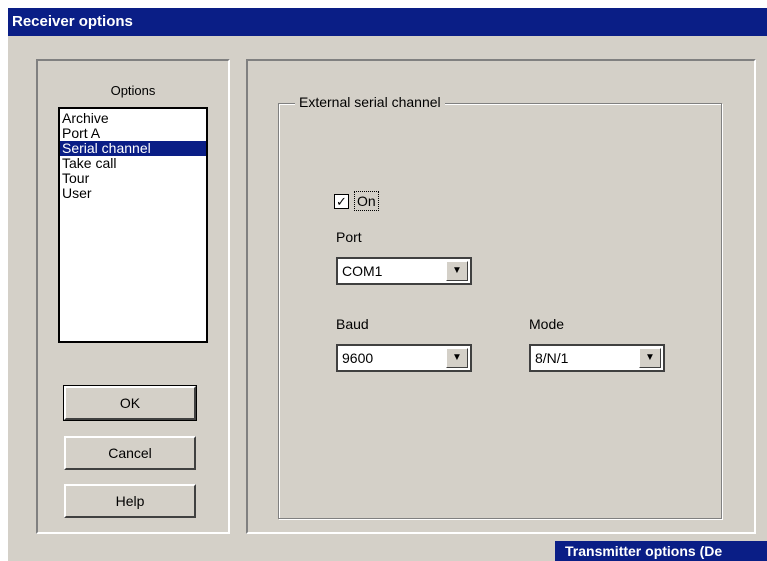  What do you see at coordinates (133, 133) in the screenshot?
I see `list-item-port-a: Port A` at bounding box center [133, 133].